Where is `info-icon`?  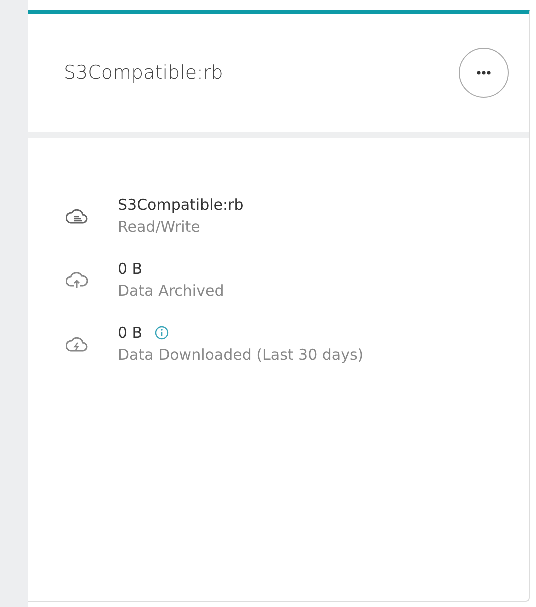
info-icon is located at coordinates (161, 333).